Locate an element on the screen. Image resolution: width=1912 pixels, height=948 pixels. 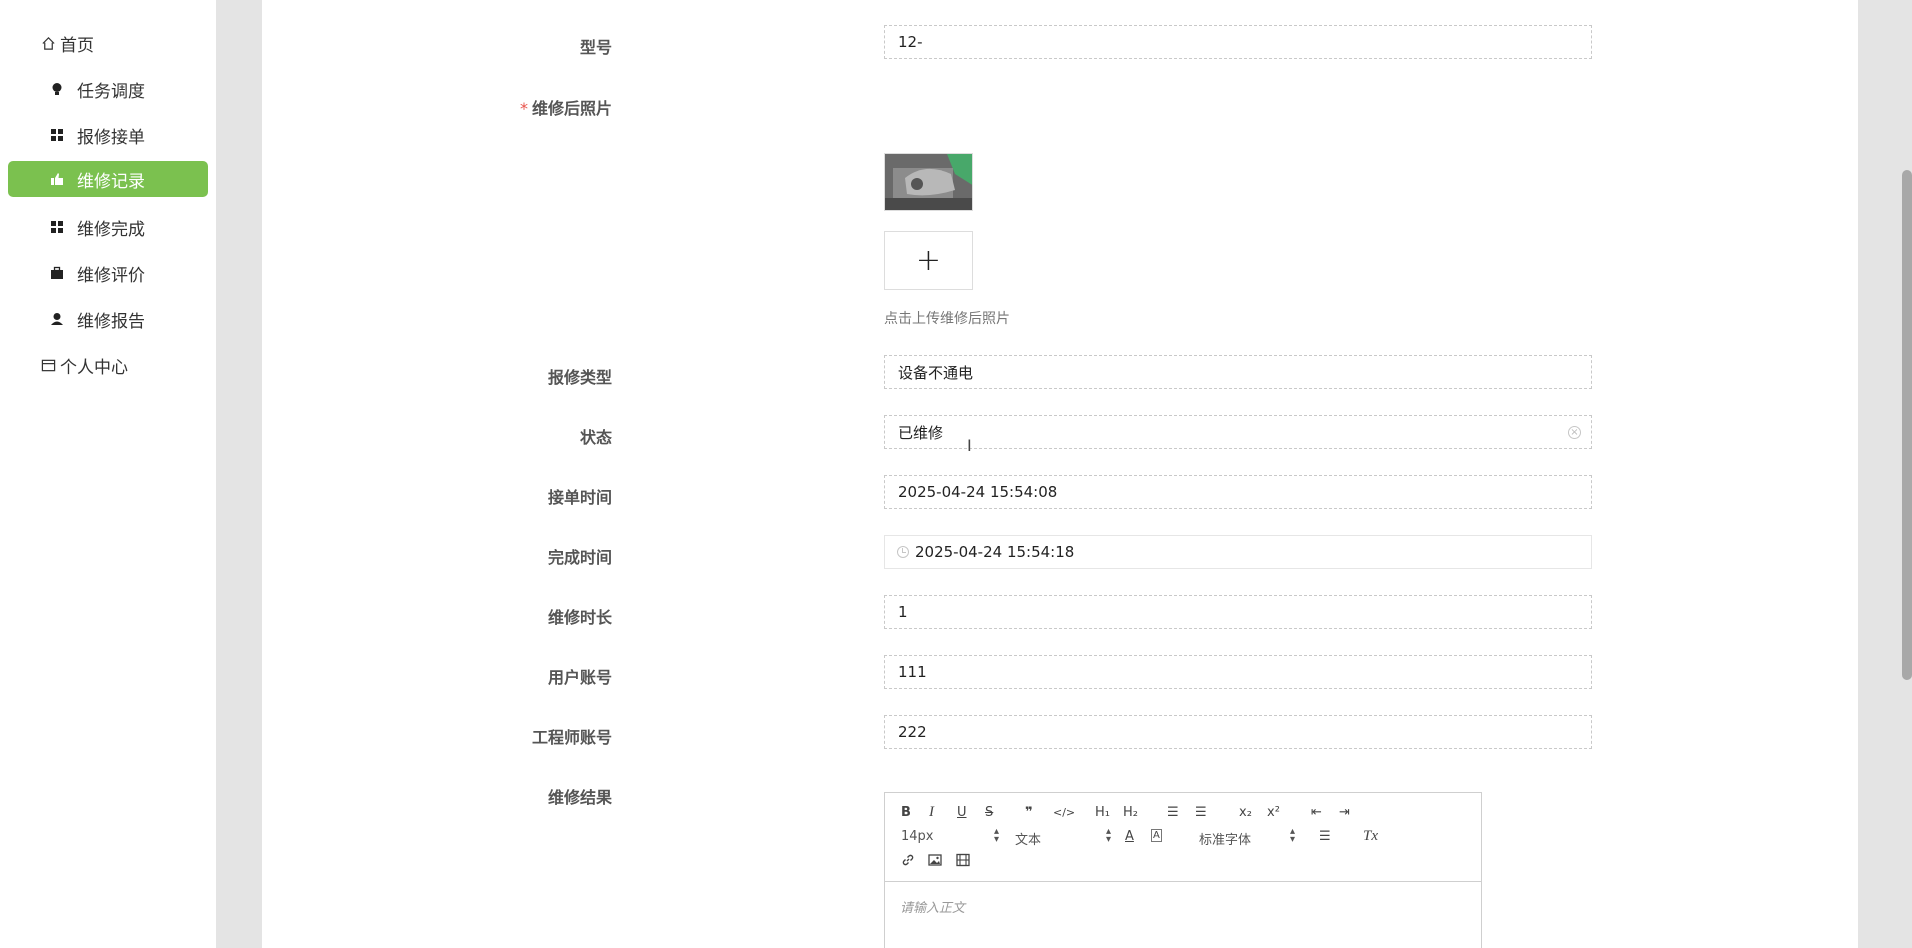
font-family-value: 标准字体 is located at coordinates (1225, 840).